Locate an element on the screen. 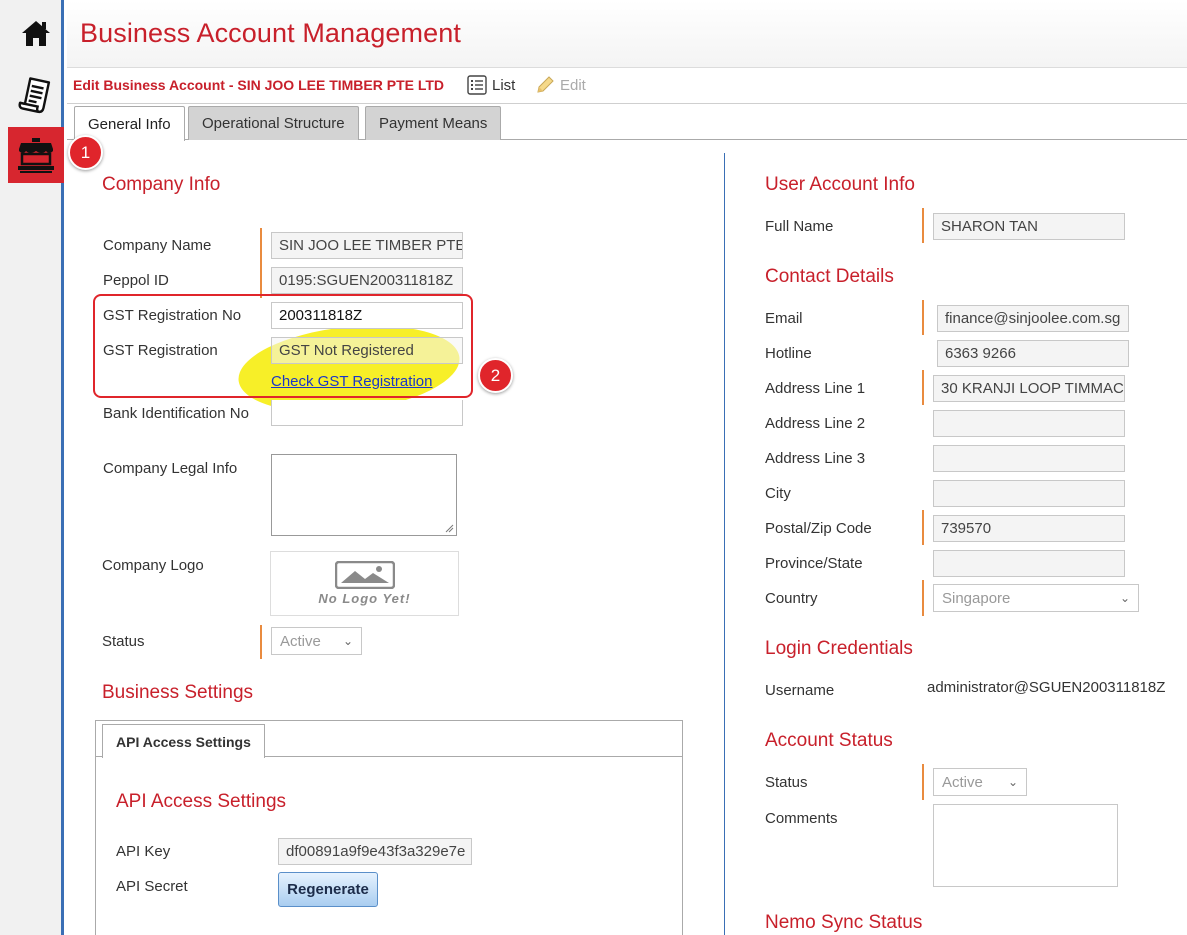 This screenshot has height=935, width=1187. annotation-box is located at coordinates (283, 346).